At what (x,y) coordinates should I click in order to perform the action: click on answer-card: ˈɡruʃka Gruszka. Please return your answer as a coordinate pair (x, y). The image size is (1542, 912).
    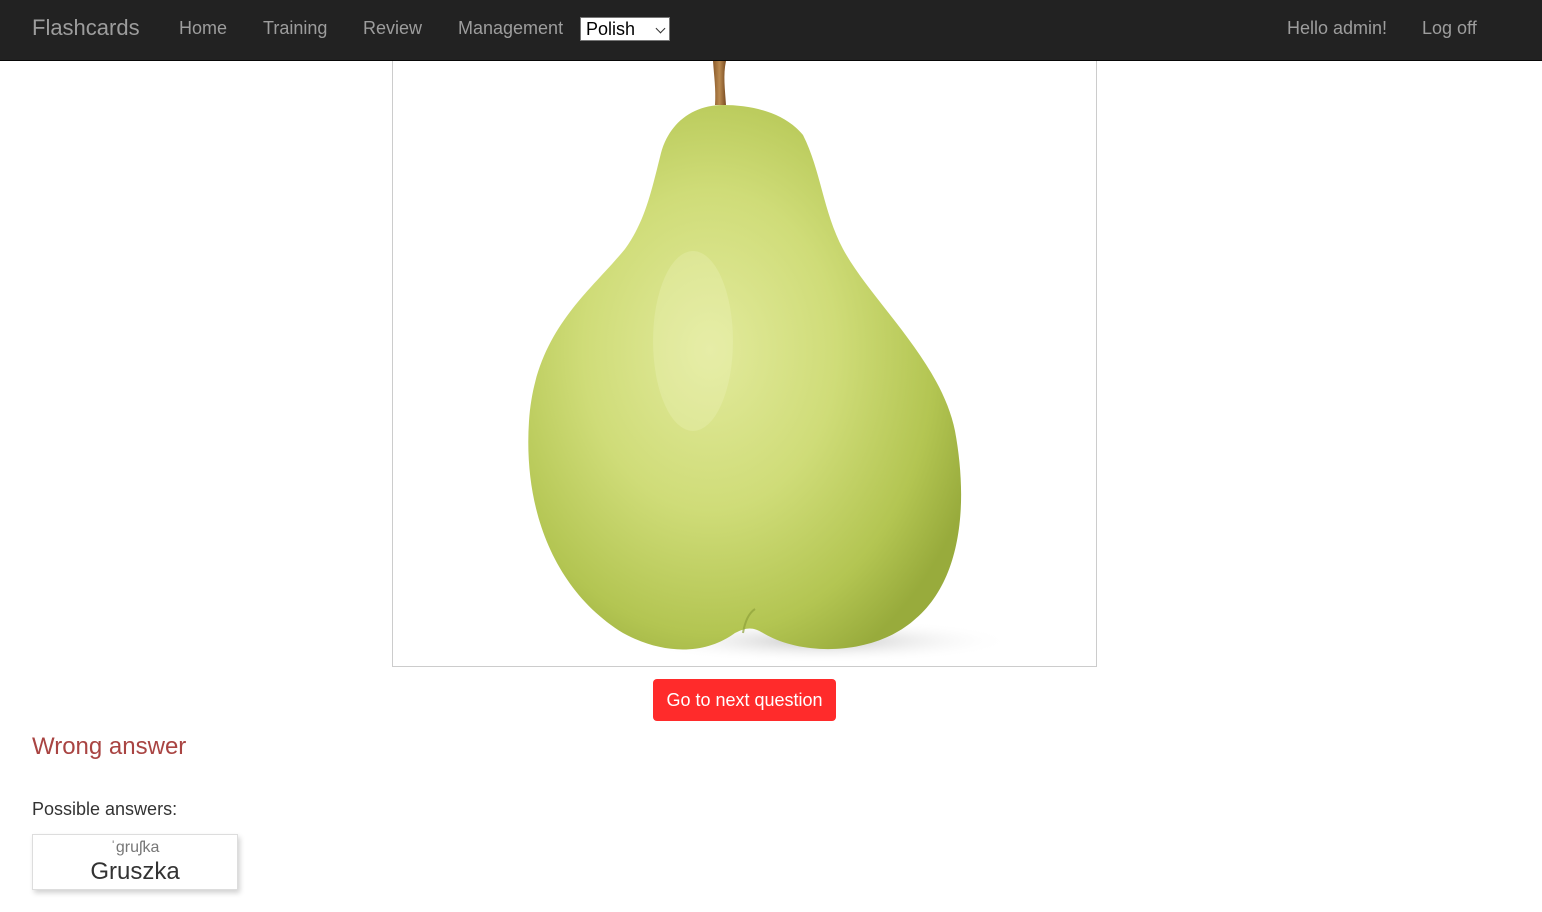
    Looking at the image, I should click on (135, 862).